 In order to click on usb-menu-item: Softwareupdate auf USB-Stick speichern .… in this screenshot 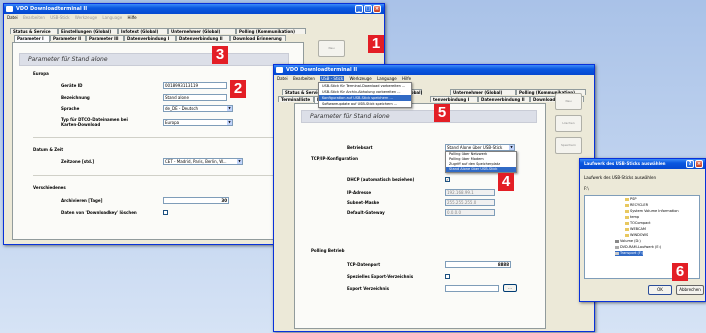, I will do `click(365, 104)`.